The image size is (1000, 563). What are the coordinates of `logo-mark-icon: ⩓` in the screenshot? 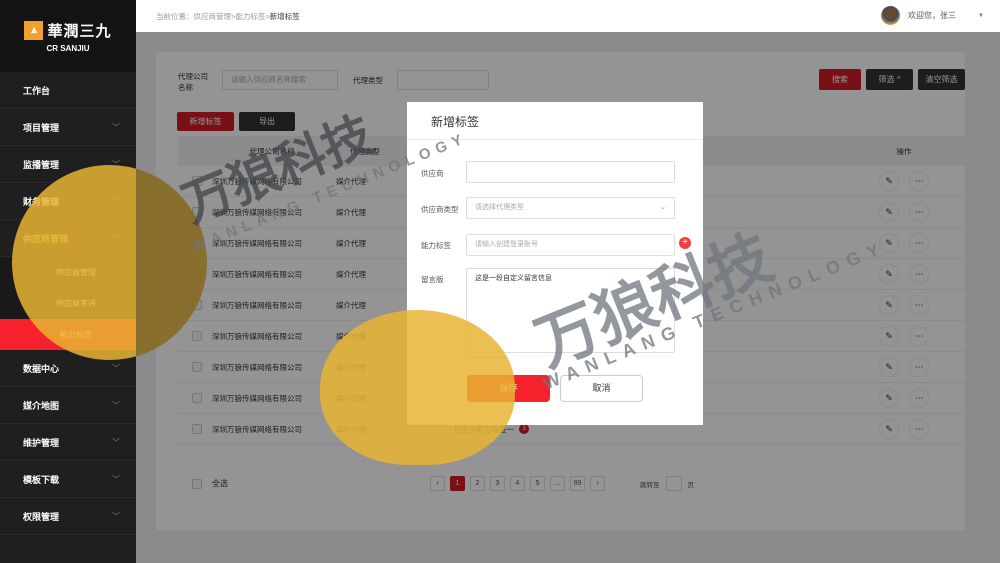 It's located at (34, 30).